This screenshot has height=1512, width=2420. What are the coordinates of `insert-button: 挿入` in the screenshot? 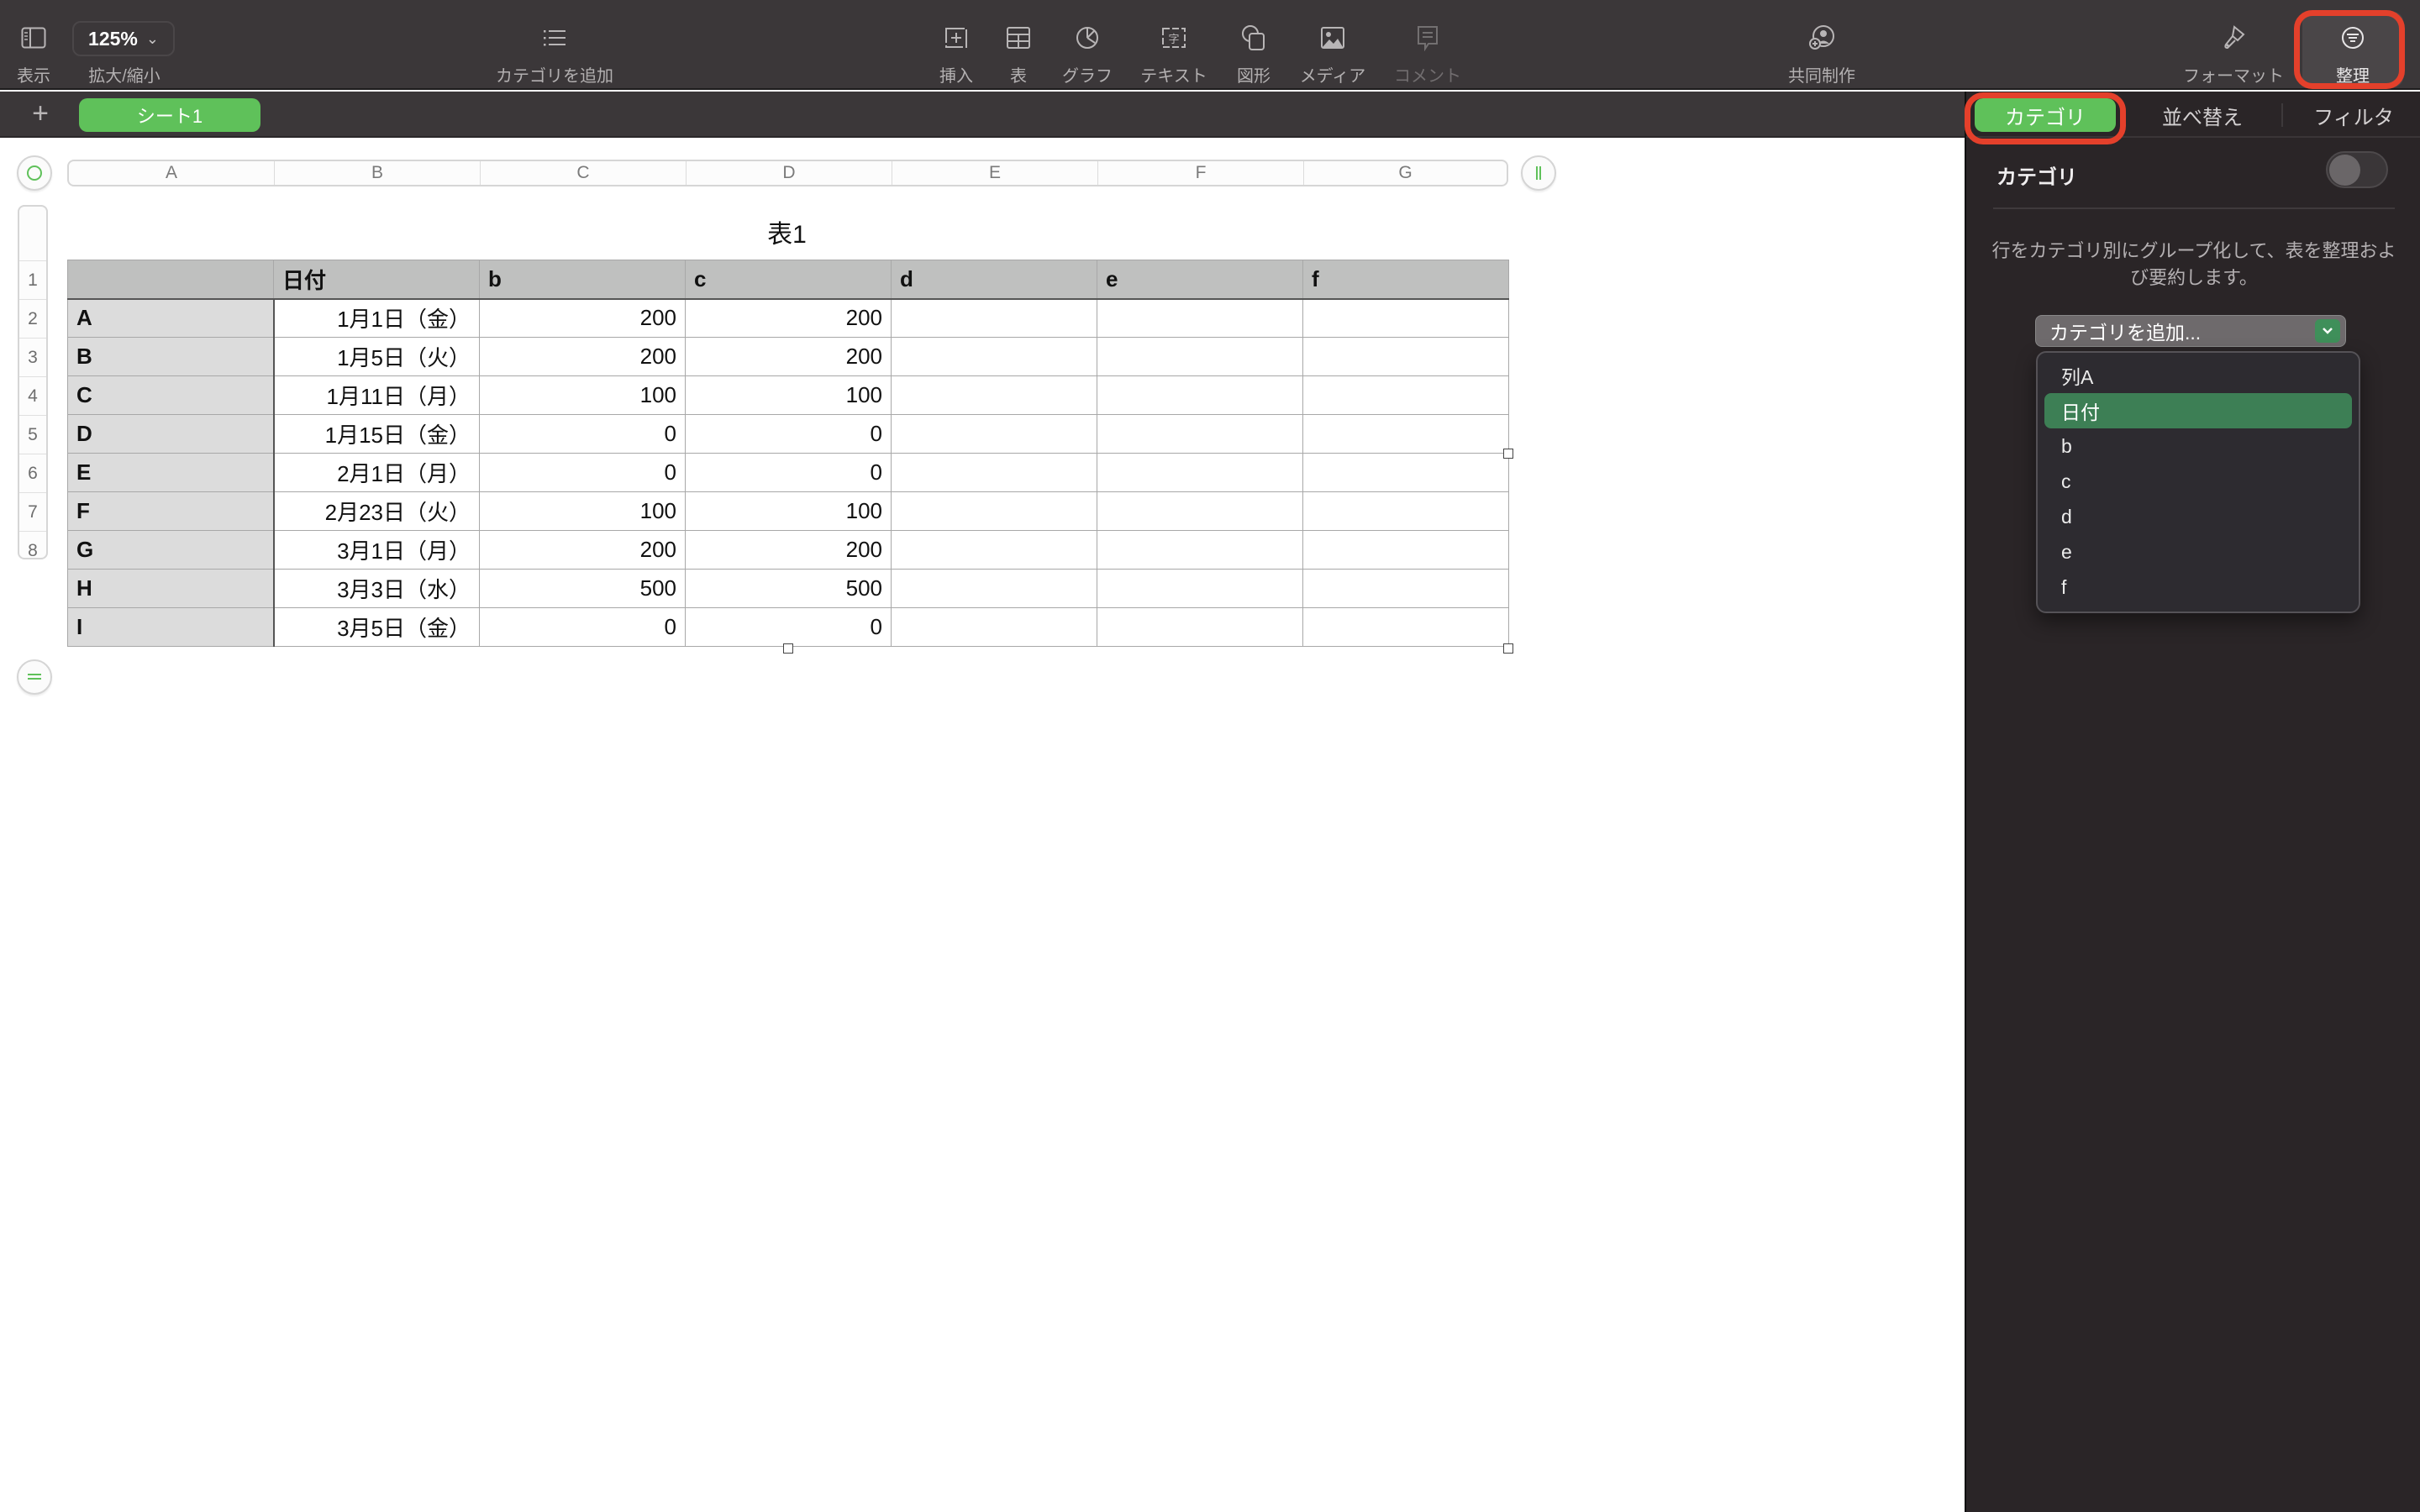 It's located at (956, 45).